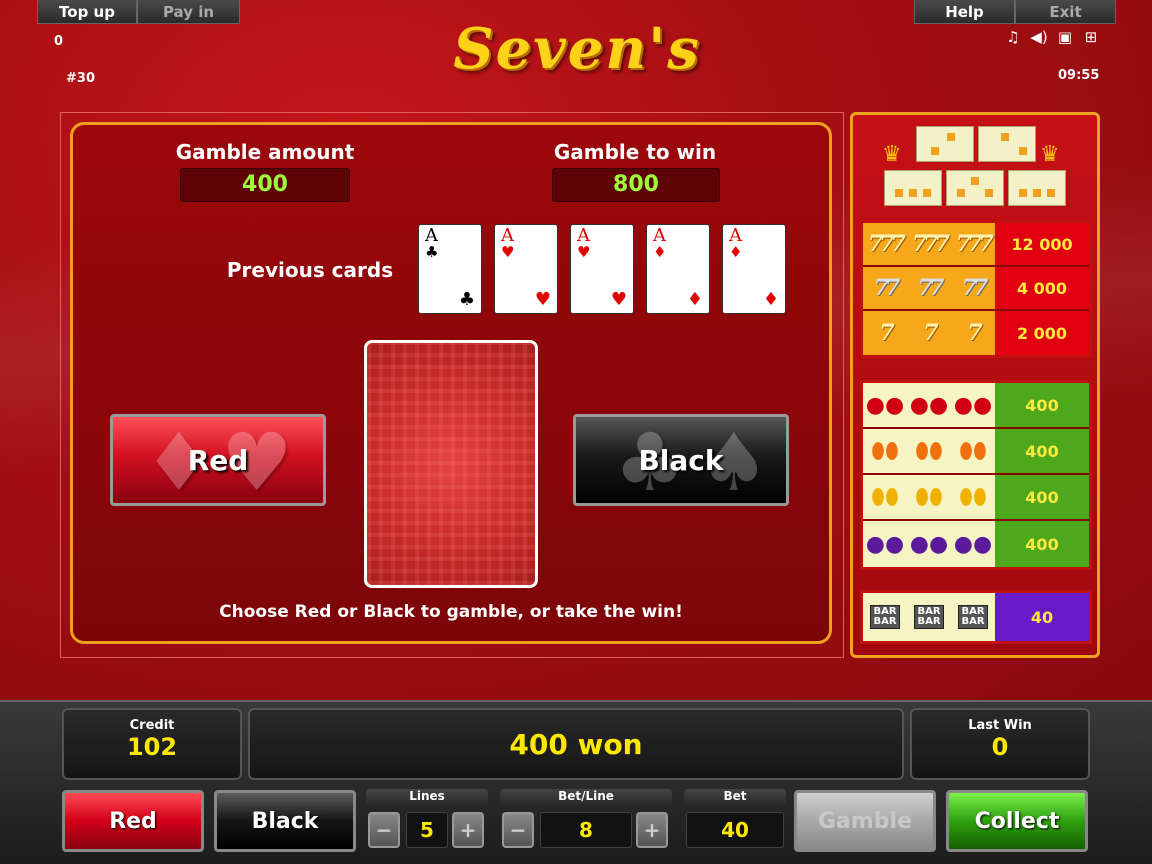  Describe the element at coordinates (1065, 37) in the screenshot. I see `window-icon: ▣` at that location.